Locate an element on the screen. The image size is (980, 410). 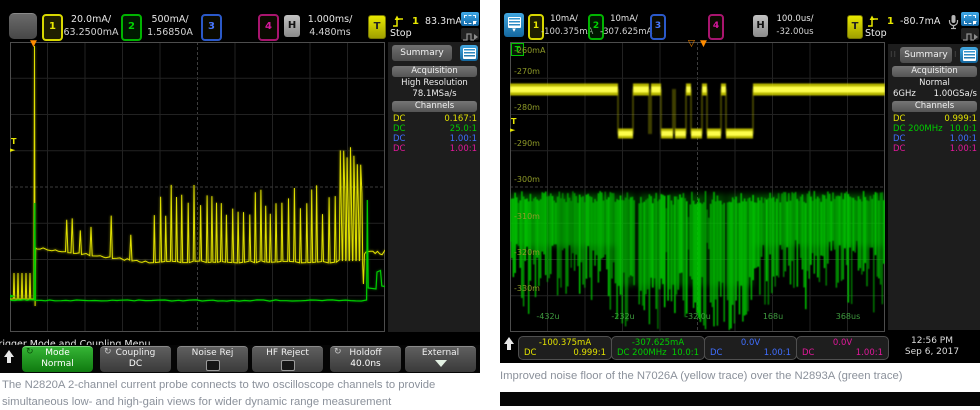
main-menu-button: ▾ is located at coordinates (514, 25).